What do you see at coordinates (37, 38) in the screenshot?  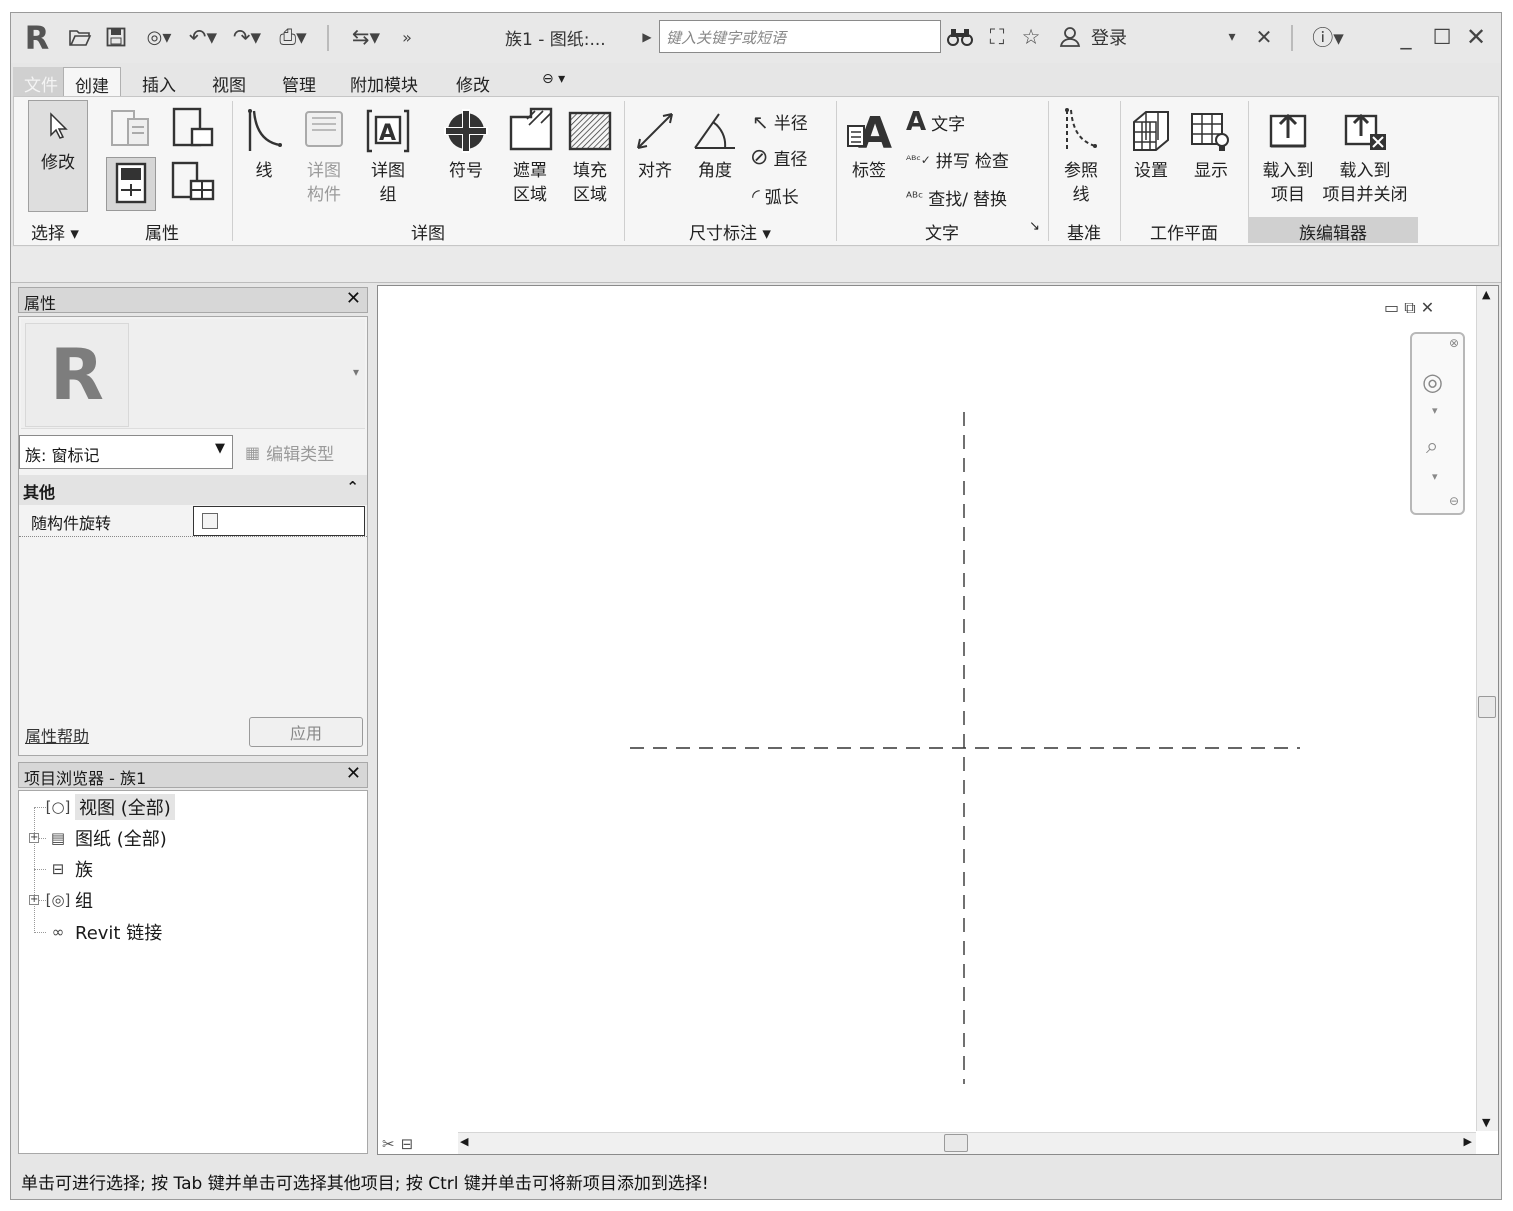 I see `revit-logo-icon: R` at bounding box center [37, 38].